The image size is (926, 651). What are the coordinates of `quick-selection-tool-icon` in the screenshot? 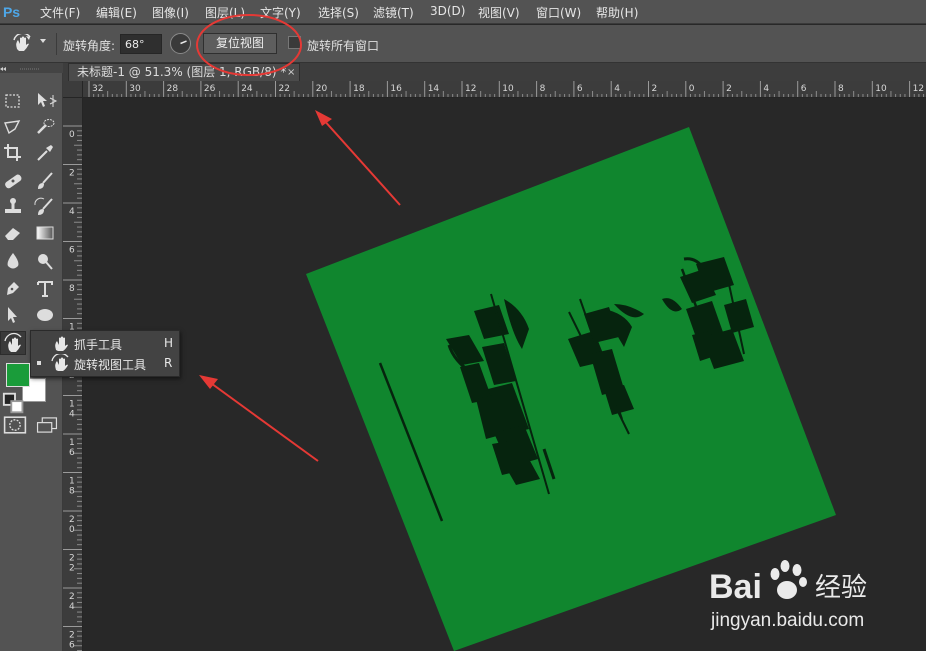 It's located at (45, 127).